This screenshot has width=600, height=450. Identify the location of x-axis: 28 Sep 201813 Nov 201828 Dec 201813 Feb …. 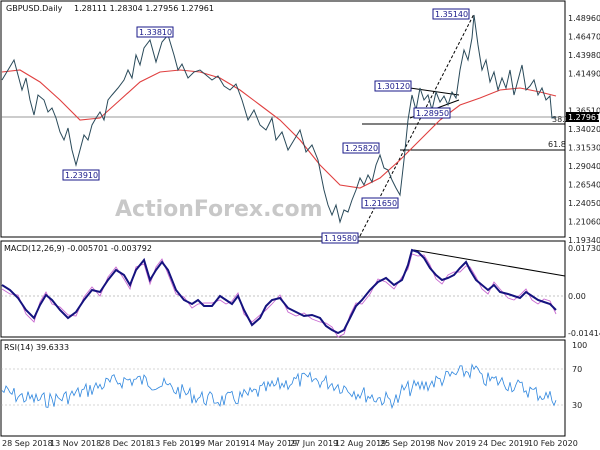
(290, 443).